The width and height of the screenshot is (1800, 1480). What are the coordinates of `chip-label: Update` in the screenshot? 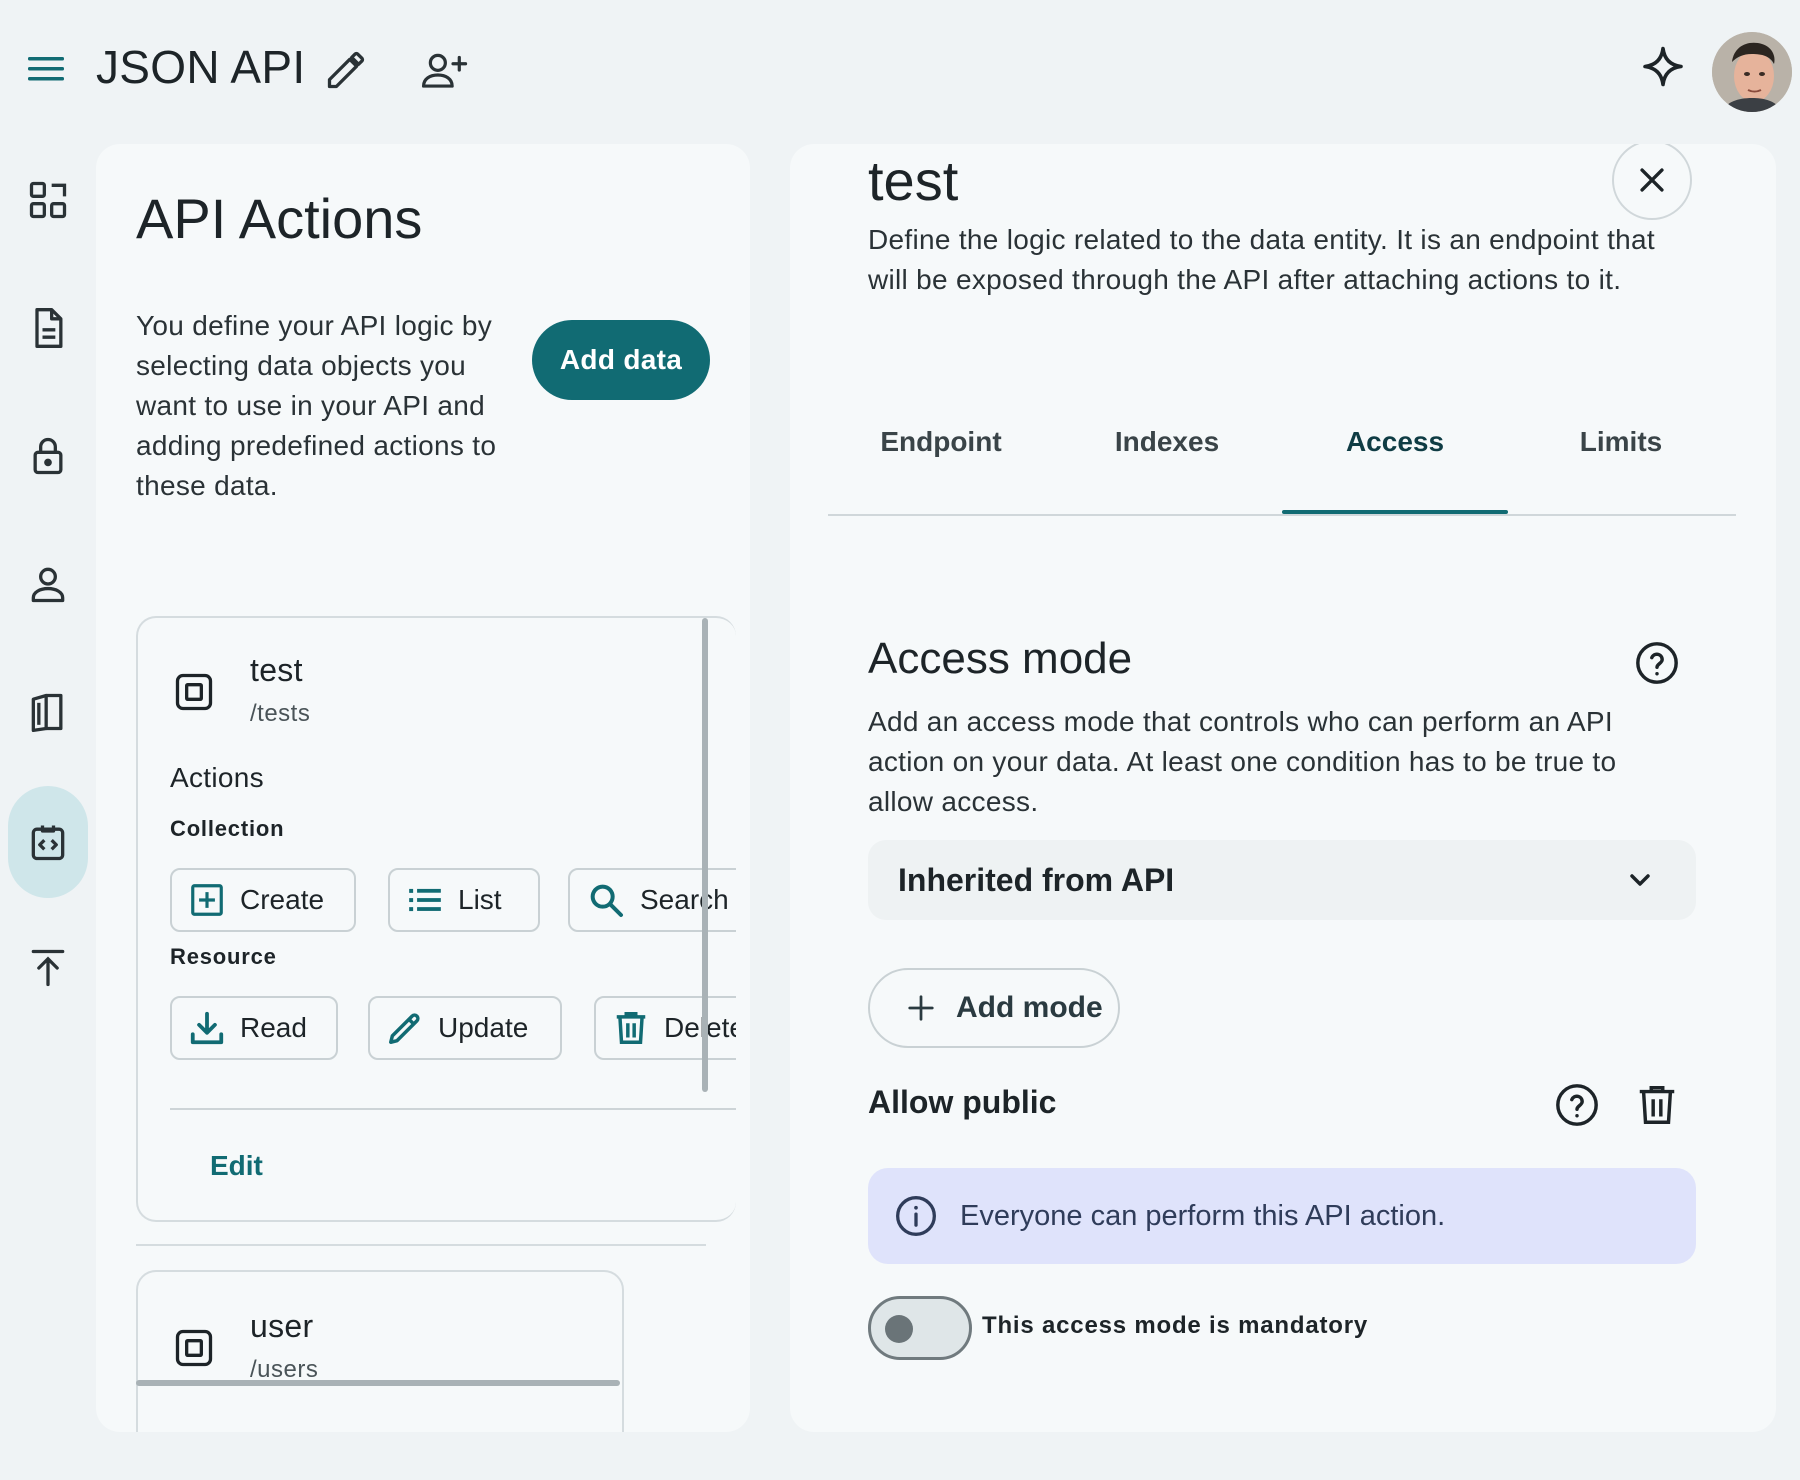 It's located at (483, 1027).